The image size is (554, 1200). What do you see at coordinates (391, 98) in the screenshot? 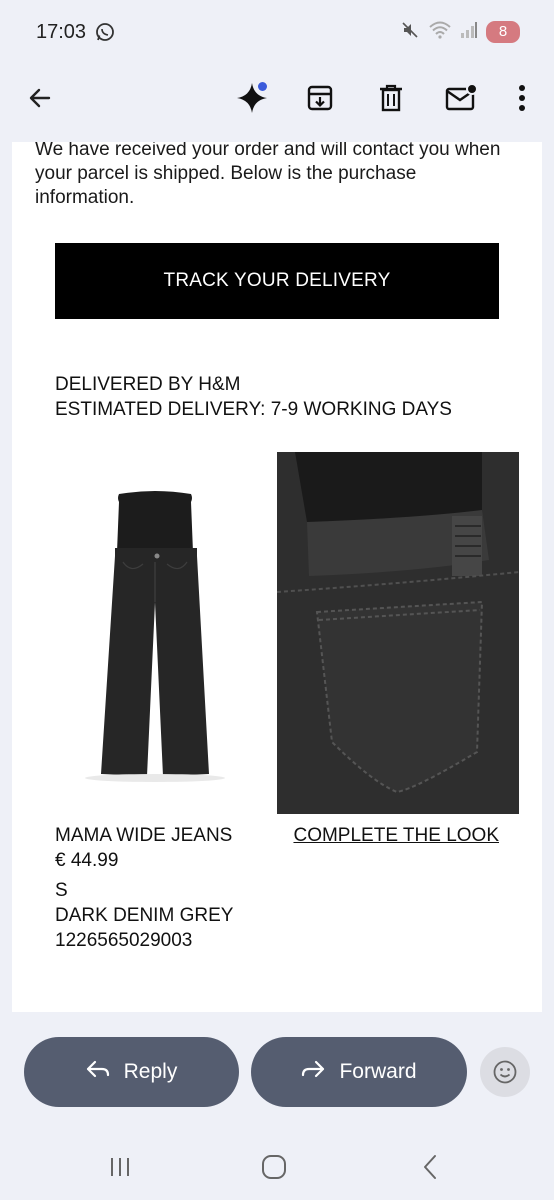
I see `delete-icon` at bounding box center [391, 98].